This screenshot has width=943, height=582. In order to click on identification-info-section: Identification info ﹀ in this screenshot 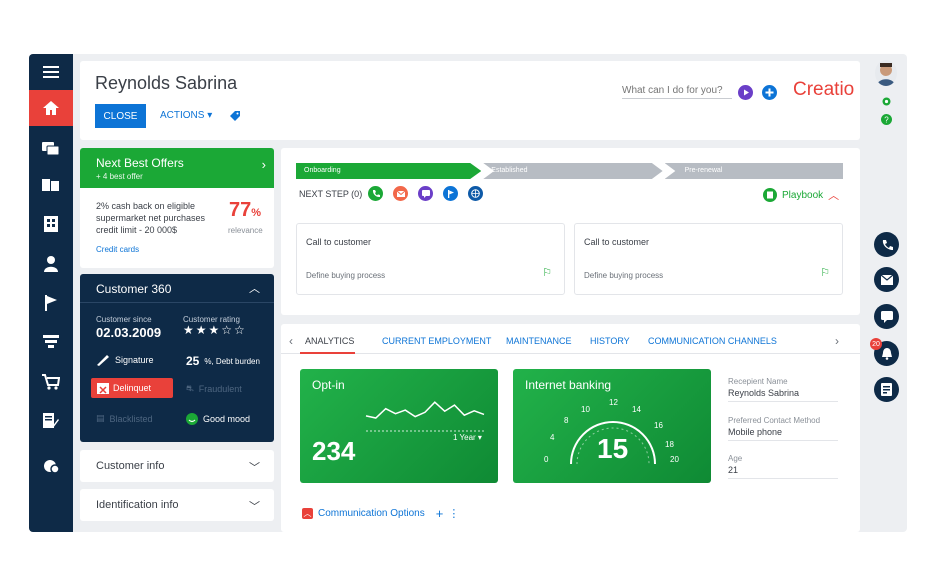, I will do `click(177, 505)`.